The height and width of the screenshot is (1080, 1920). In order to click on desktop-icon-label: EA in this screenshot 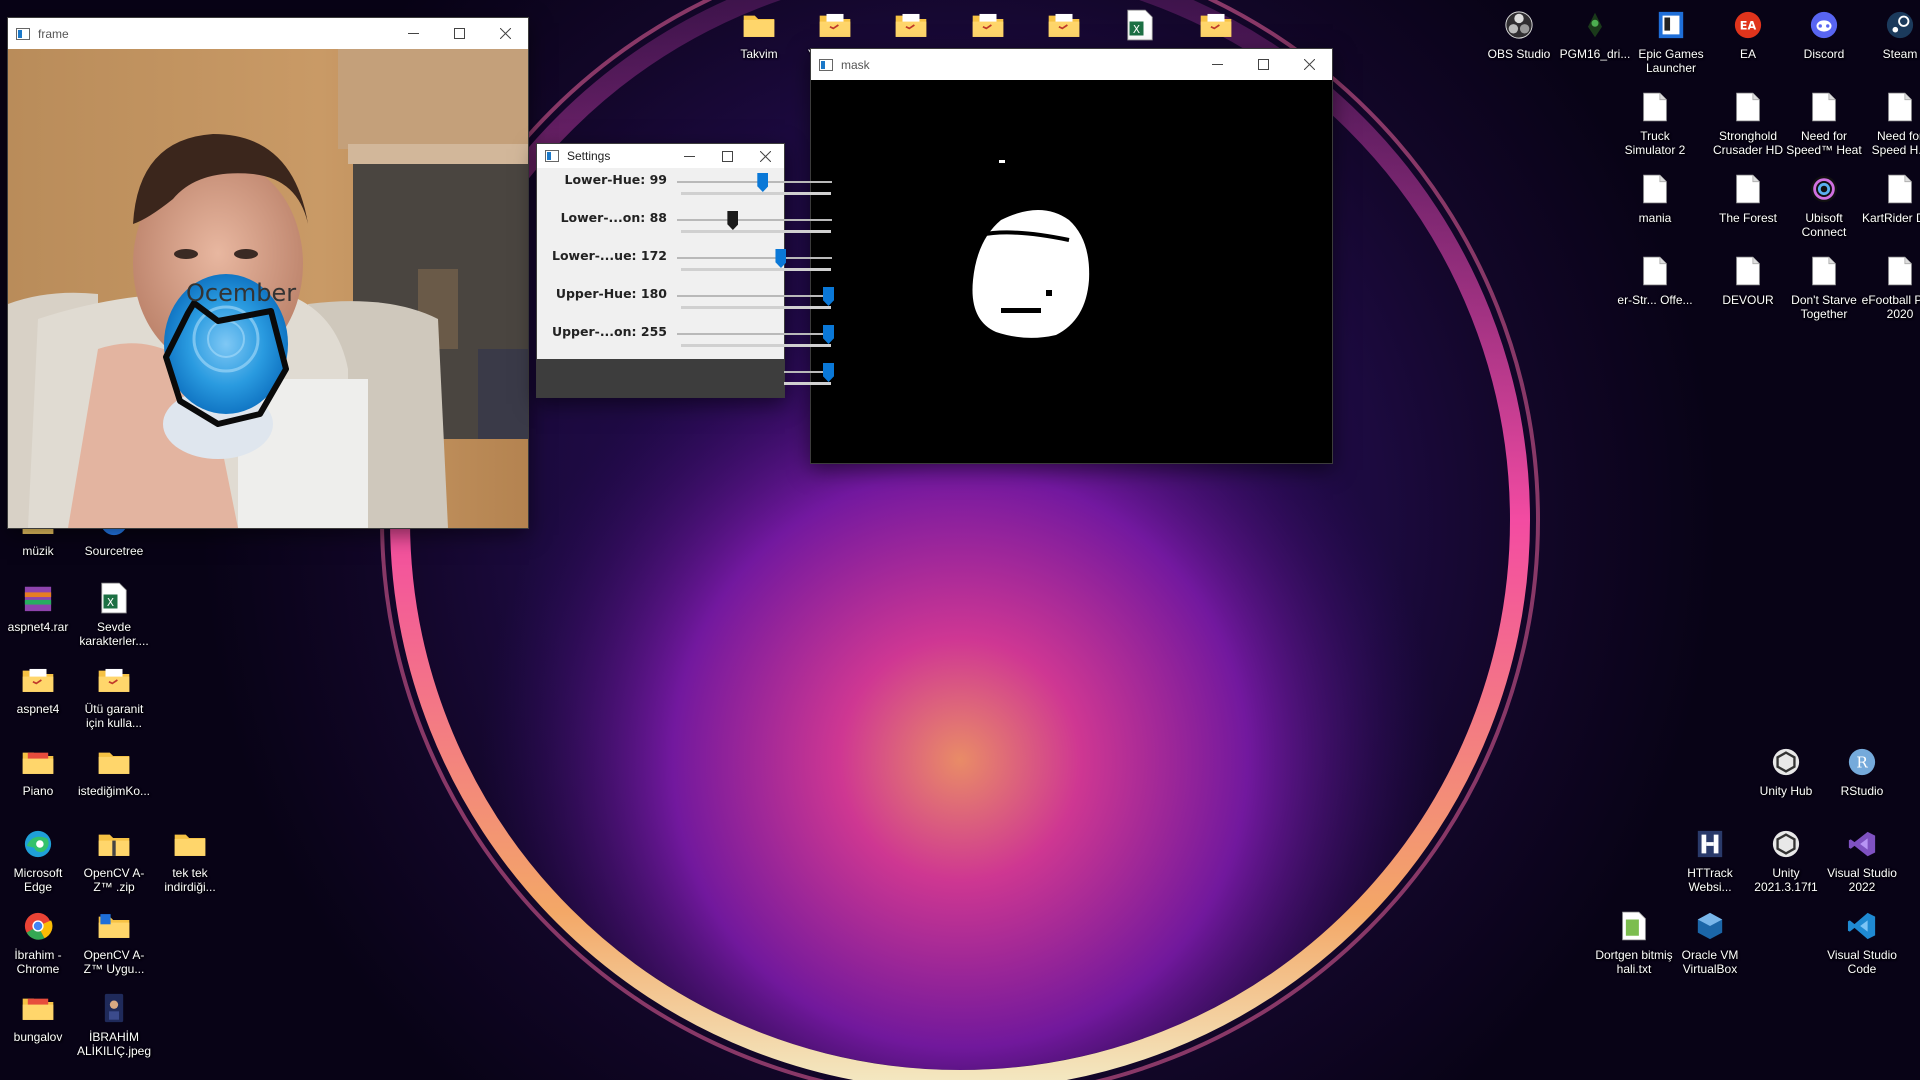, I will do `click(1747, 54)`.